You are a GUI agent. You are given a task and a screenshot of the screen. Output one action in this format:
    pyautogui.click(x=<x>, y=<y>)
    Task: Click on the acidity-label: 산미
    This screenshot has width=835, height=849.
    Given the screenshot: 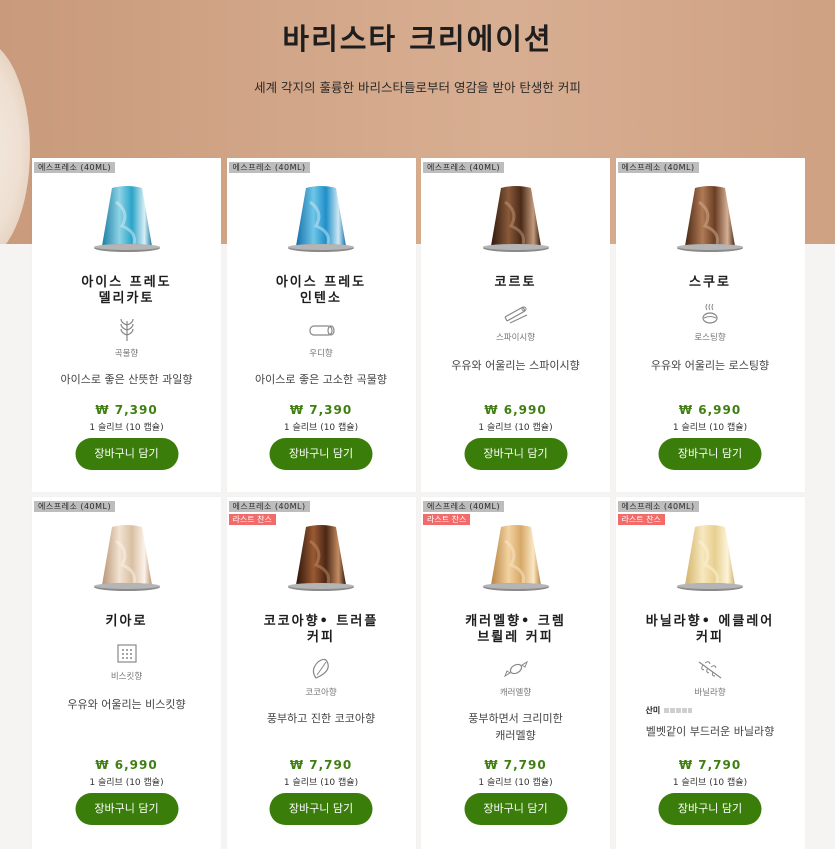 What is the action you would take?
    pyautogui.click(x=653, y=710)
    